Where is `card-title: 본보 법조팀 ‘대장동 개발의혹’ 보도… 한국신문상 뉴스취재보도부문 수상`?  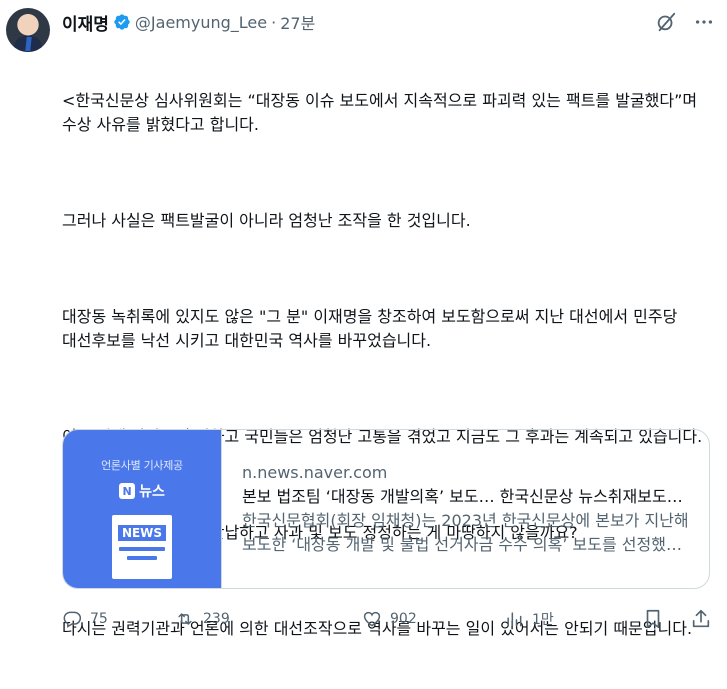 card-title: 본보 법조팀 ‘대장동 개발의혹’ 보도… 한국신문상 뉴스취재보도부문 수상 is located at coordinates (467, 496).